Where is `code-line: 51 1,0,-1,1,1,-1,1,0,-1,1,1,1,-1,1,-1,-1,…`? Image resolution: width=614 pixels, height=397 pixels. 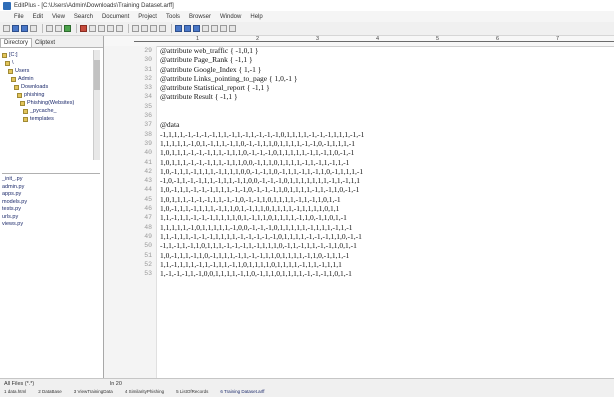
code-line: 51 1,0,-1,1,1,-1,1,0,-1,1,1,1,-1,1,-1,-1,… is located at coordinates (359, 255).